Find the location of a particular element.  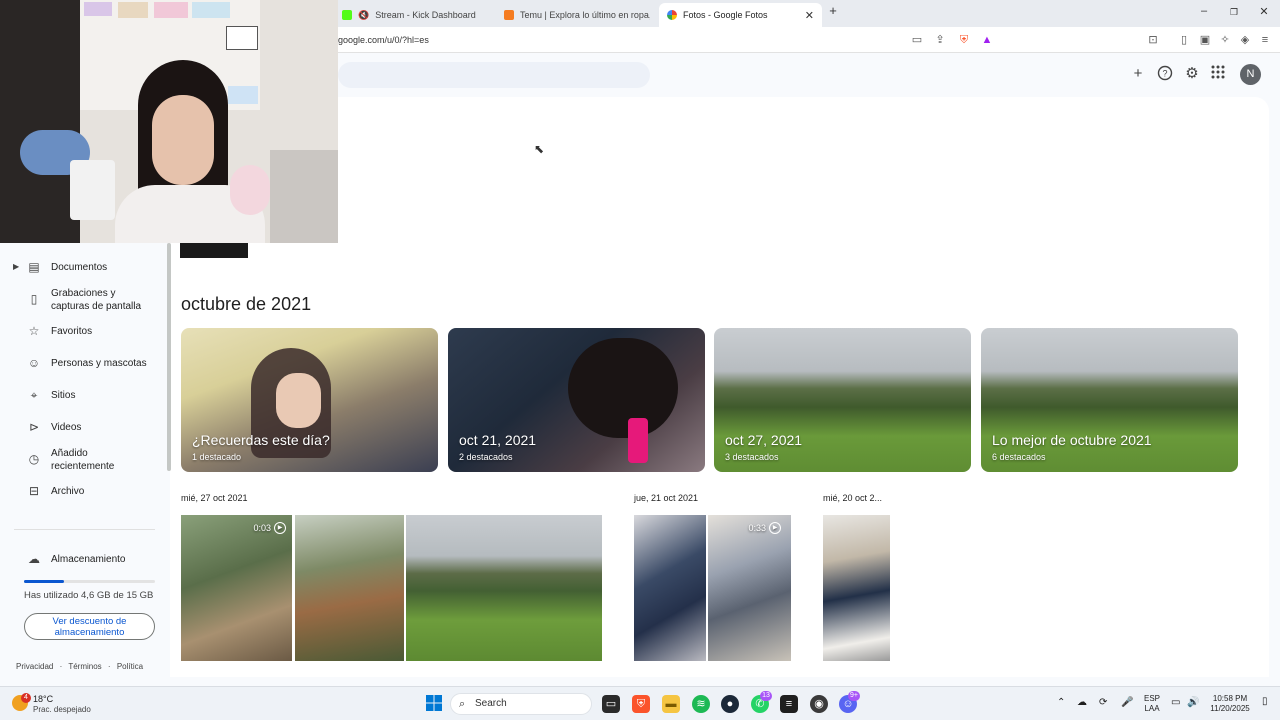

share-icon: ⇪ is located at coordinates (940, 40).